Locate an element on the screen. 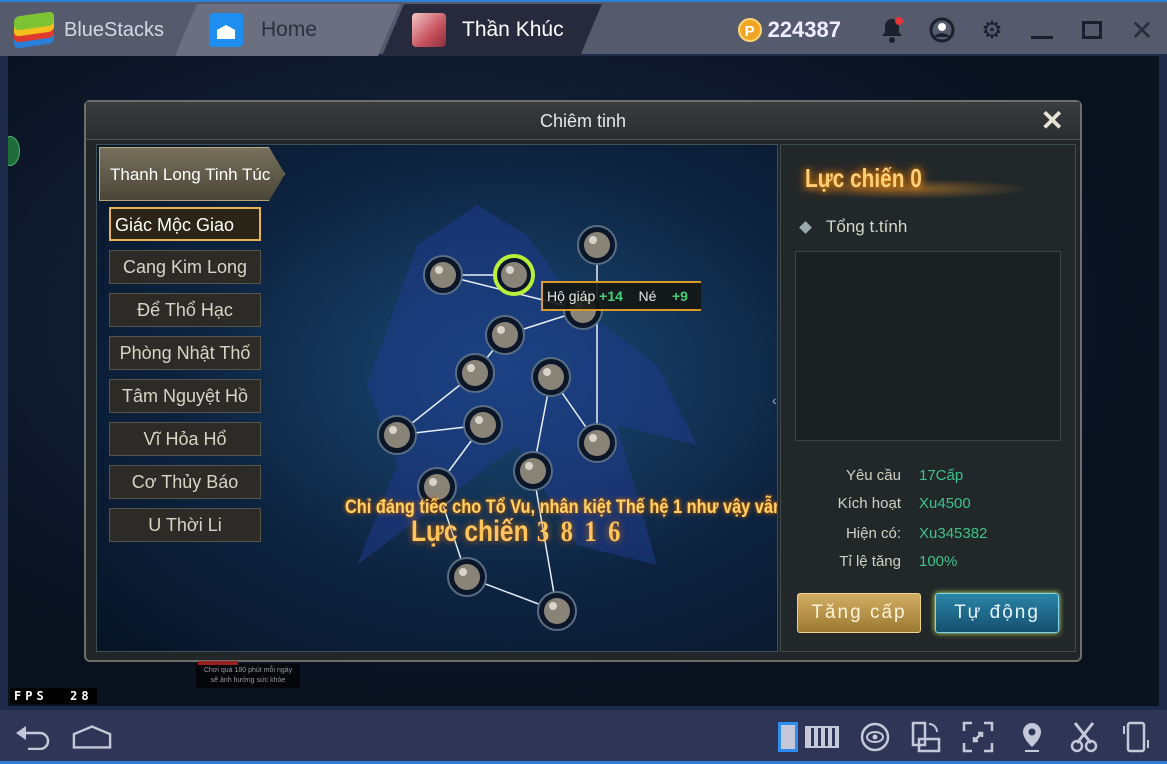 This screenshot has width=1167, height=764. coin-balance: 224387 is located at coordinates (804, 29).